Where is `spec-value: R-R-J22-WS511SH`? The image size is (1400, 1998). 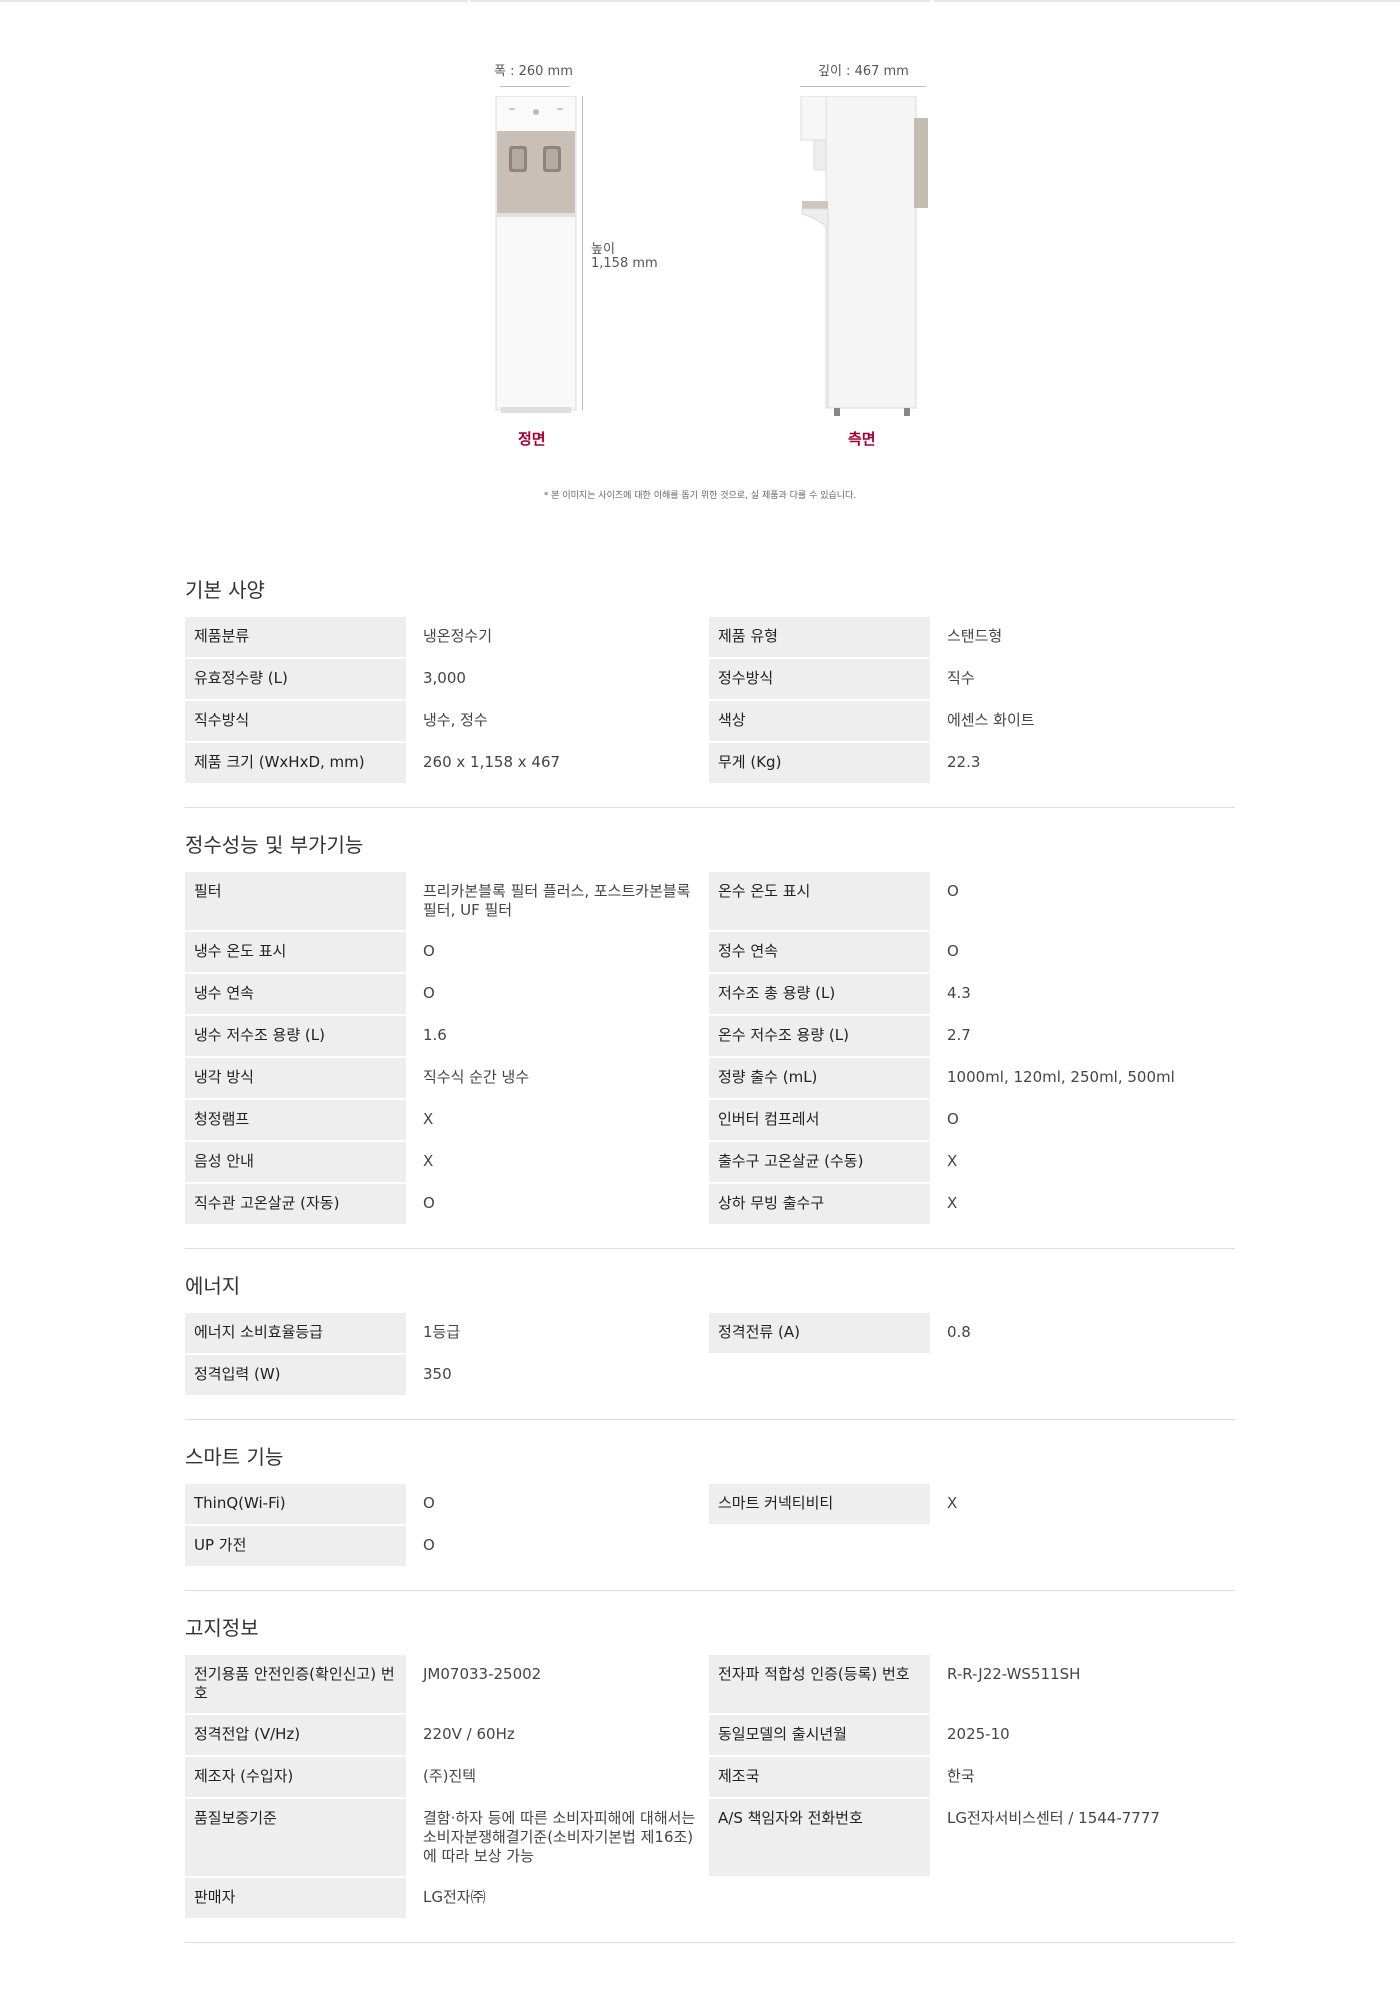
spec-value: R-R-J22-WS511SH is located at coordinates (1014, 1674).